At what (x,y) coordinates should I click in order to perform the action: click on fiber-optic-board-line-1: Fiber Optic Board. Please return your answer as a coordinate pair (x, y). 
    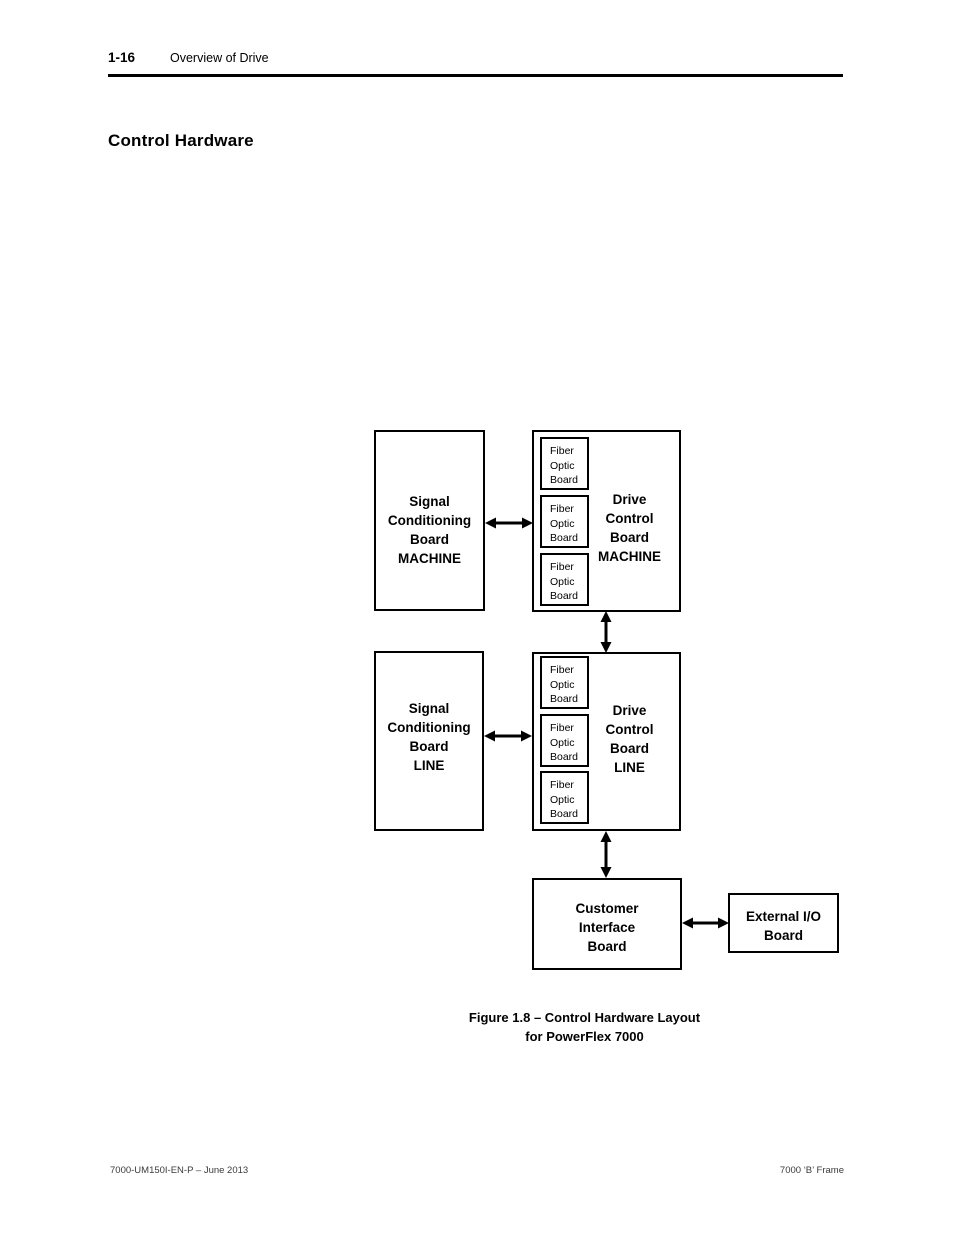
    Looking at the image, I should click on (564, 682).